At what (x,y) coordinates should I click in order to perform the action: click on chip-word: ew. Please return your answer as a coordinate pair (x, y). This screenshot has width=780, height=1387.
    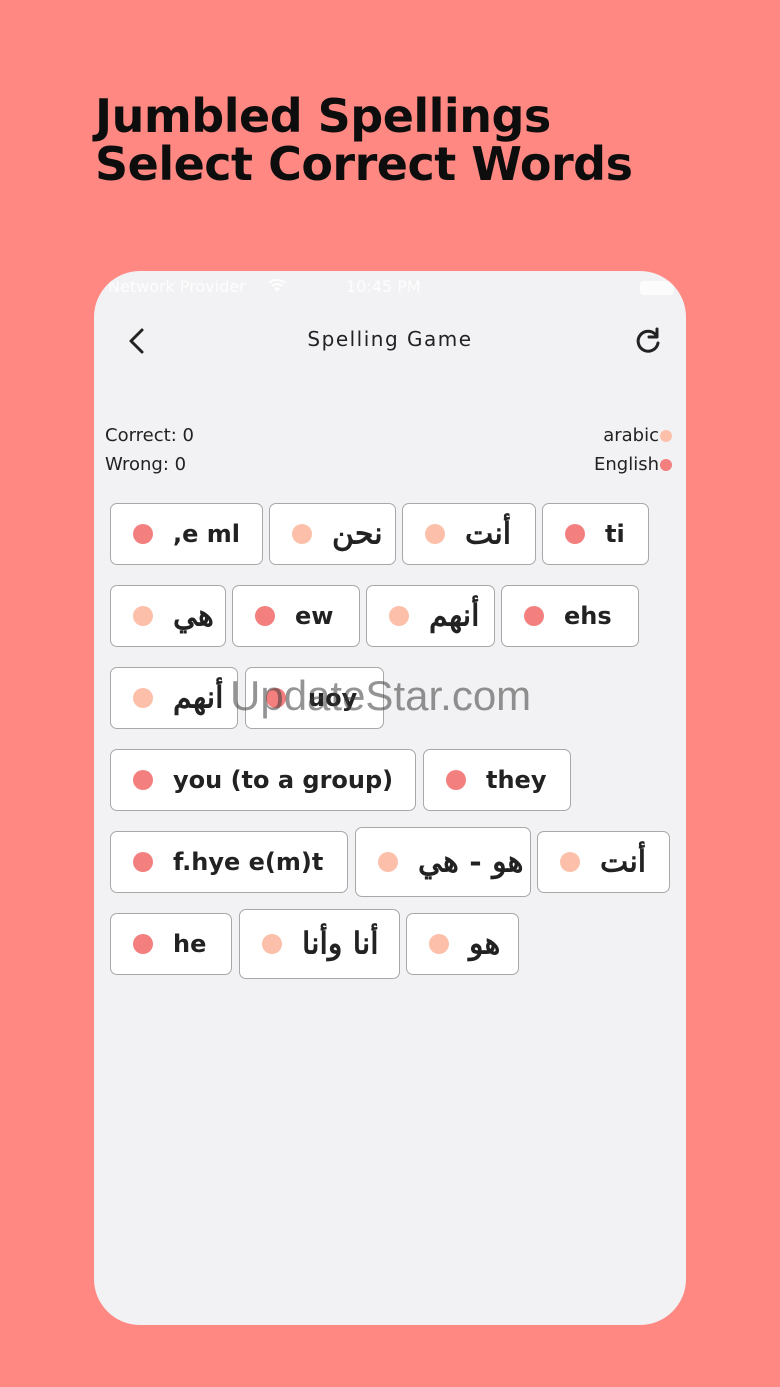
    Looking at the image, I should click on (314, 616).